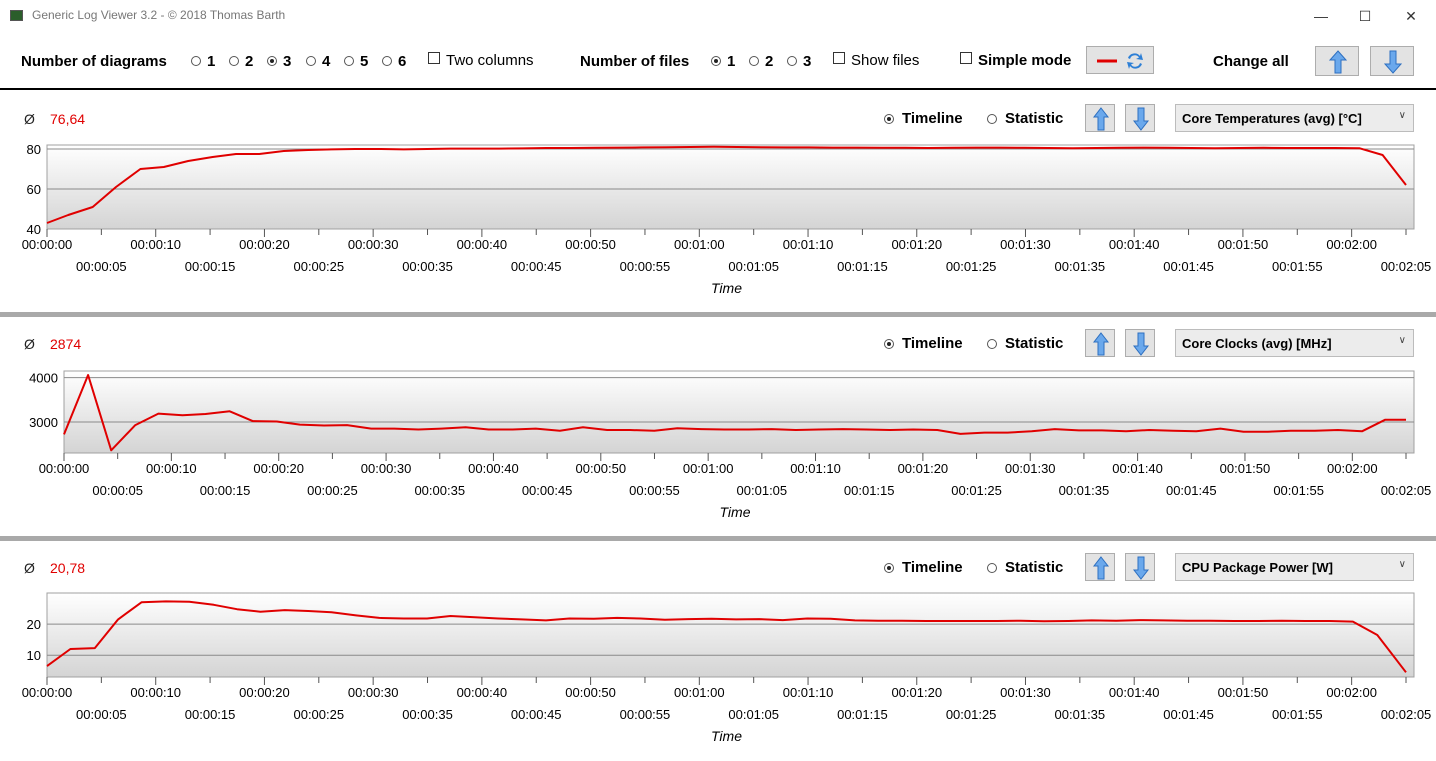  Describe the element at coordinates (68, 568) in the screenshot. I see `average-value: 20,78` at that location.